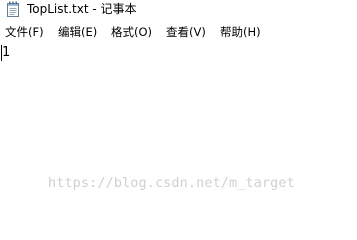 This screenshot has width=357, height=240. Describe the element at coordinates (24, 32) in the screenshot. I see `menu-file: 文件(F)` at that location.